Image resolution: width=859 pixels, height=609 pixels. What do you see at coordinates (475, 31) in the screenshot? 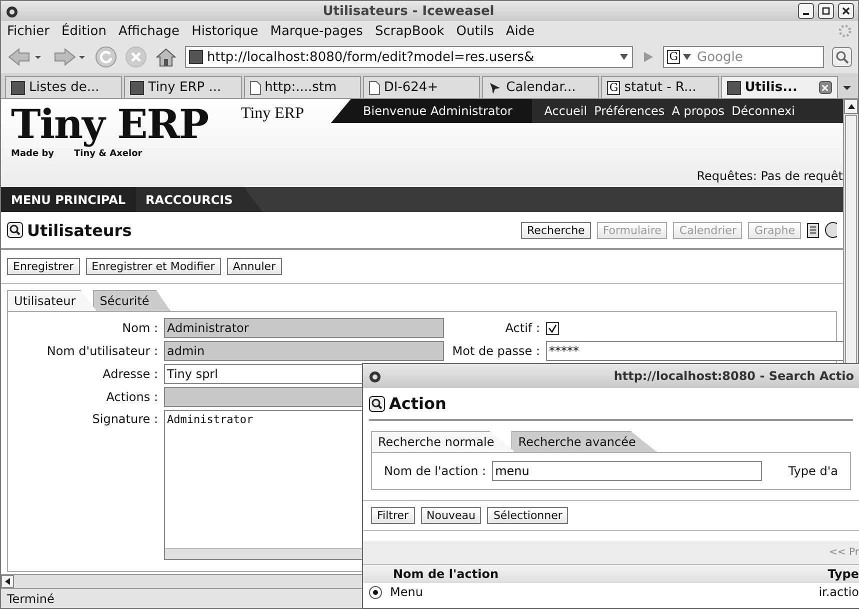
I see `menu-item: Outils` at bounding box center [475, 31].